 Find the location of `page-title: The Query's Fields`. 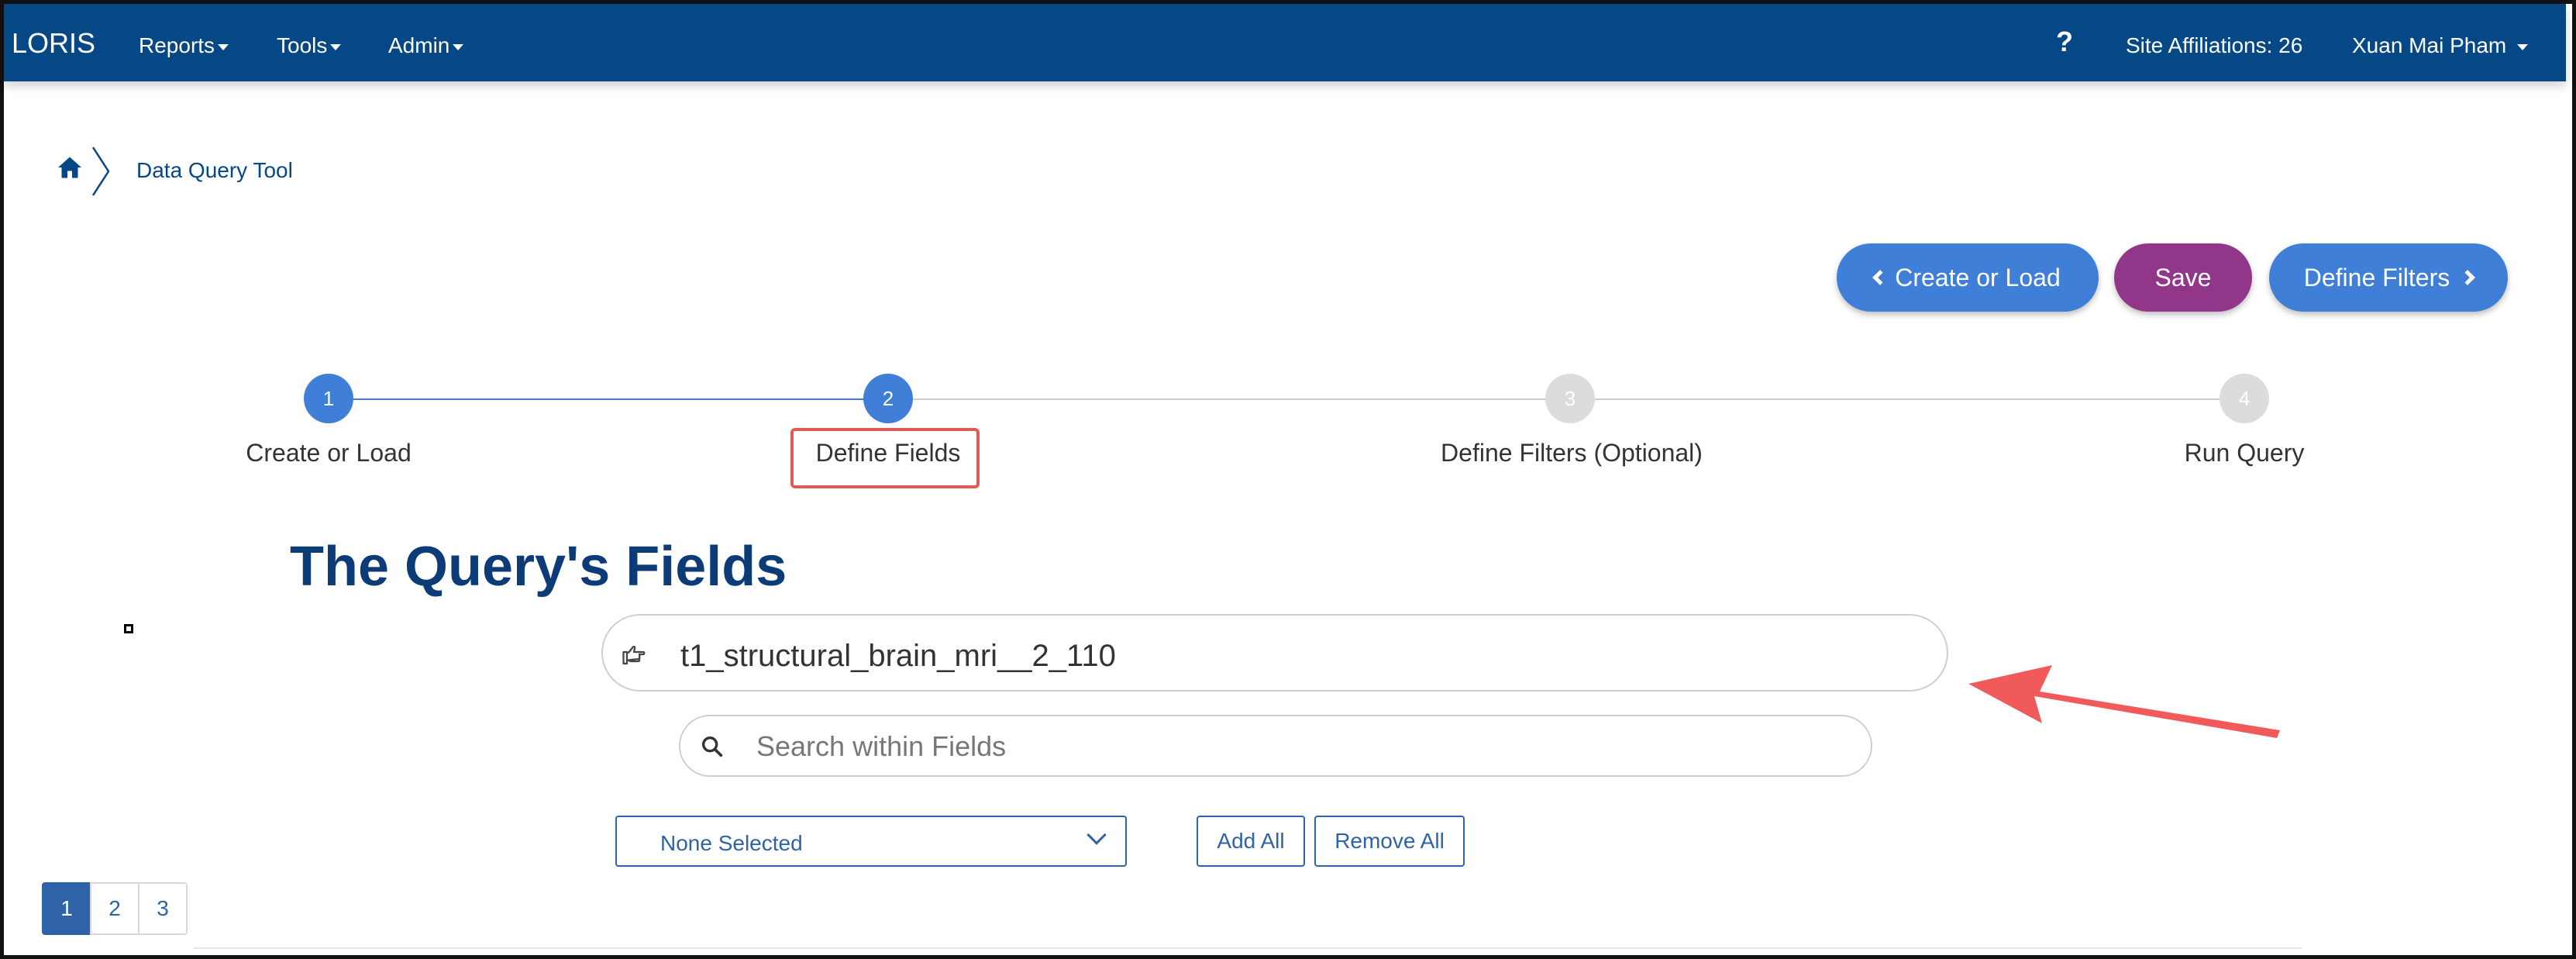

page-title: The Query's Fields is located at coordinates (538, 567).